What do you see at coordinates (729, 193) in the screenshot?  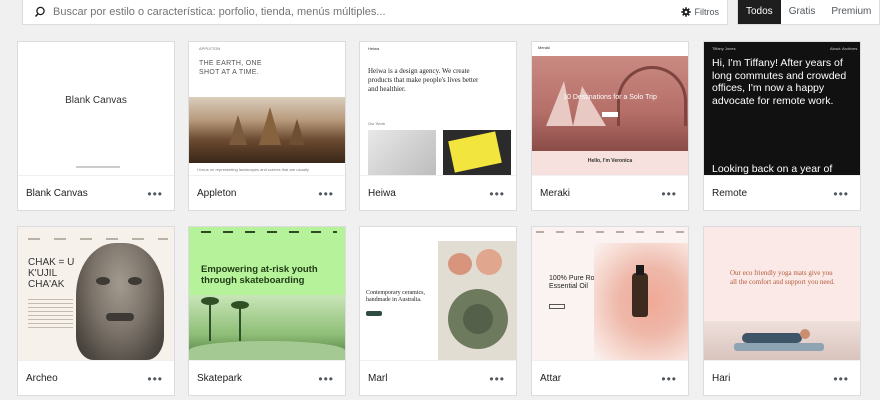 I see `theme-name: Remote` at bounding box center [729, 193].